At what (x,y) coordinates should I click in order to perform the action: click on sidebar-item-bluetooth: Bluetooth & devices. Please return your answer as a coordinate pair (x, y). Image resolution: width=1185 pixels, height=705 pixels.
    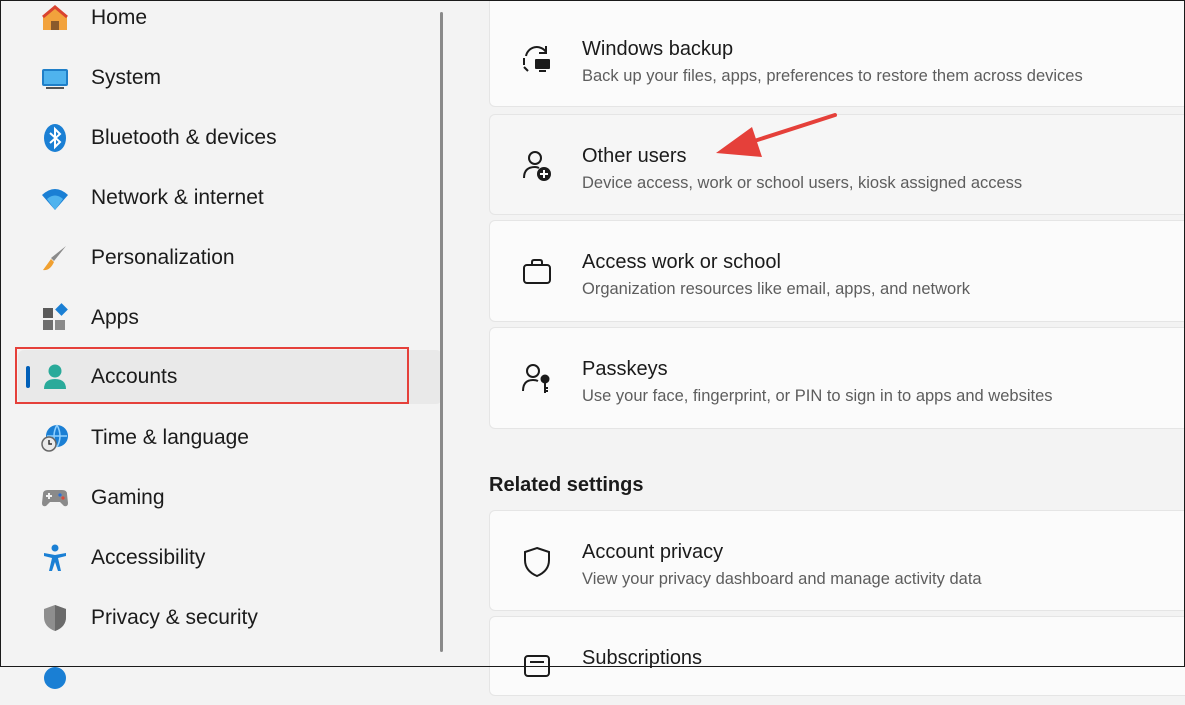
    Looking at the image, I should click on (230, 138).